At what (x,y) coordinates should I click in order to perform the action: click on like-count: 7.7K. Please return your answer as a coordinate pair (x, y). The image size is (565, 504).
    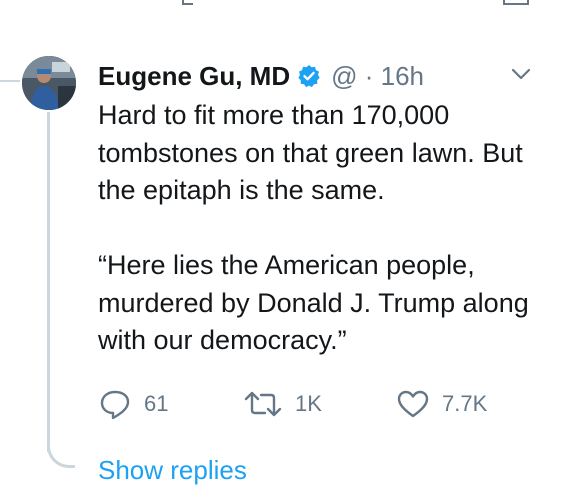
    Looking at the image, I should click on (465, 403).